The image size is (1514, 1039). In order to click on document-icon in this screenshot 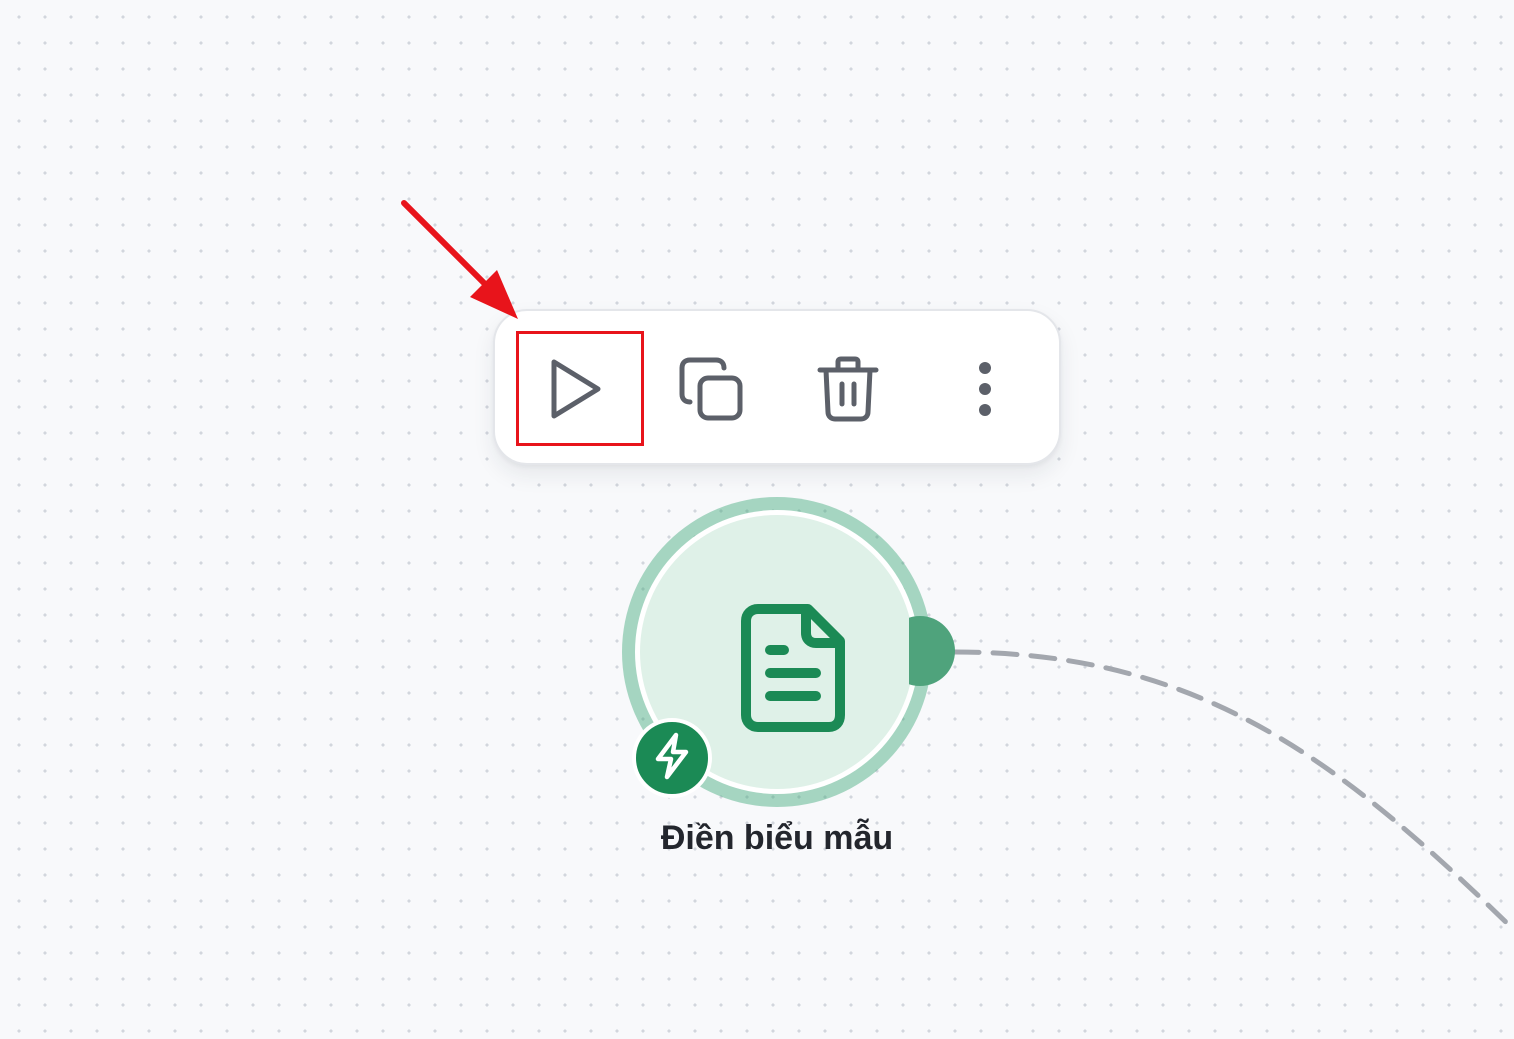, I will do `click(793, 670)`.